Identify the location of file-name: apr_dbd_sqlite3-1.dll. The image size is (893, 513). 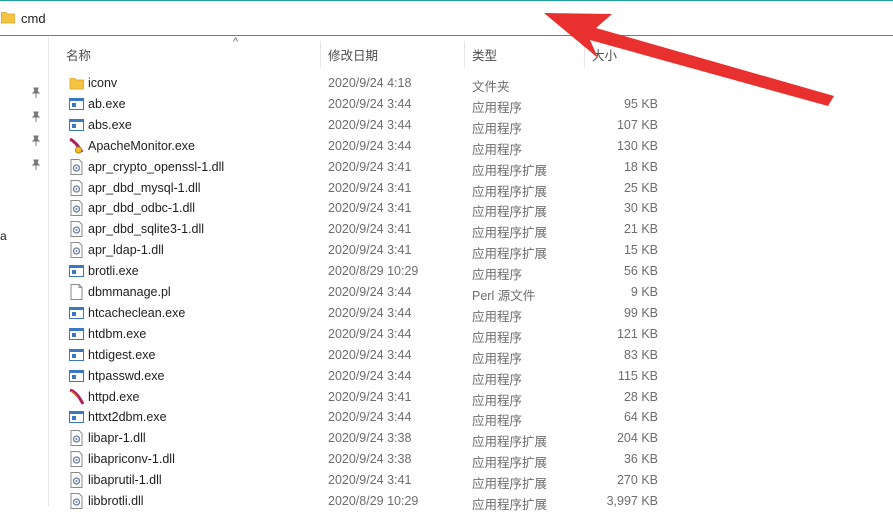
(146, 229).